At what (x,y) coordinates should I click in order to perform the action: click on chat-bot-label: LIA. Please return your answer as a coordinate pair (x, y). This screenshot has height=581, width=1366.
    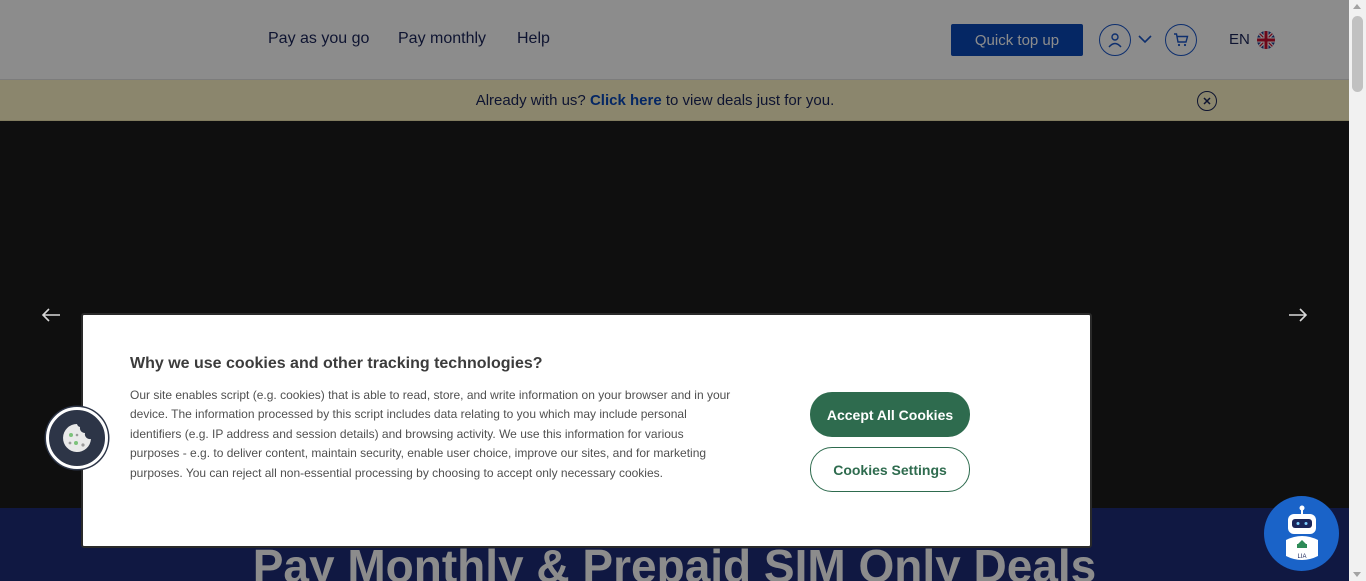
    Looking at the image, I should click on (1301, 557).